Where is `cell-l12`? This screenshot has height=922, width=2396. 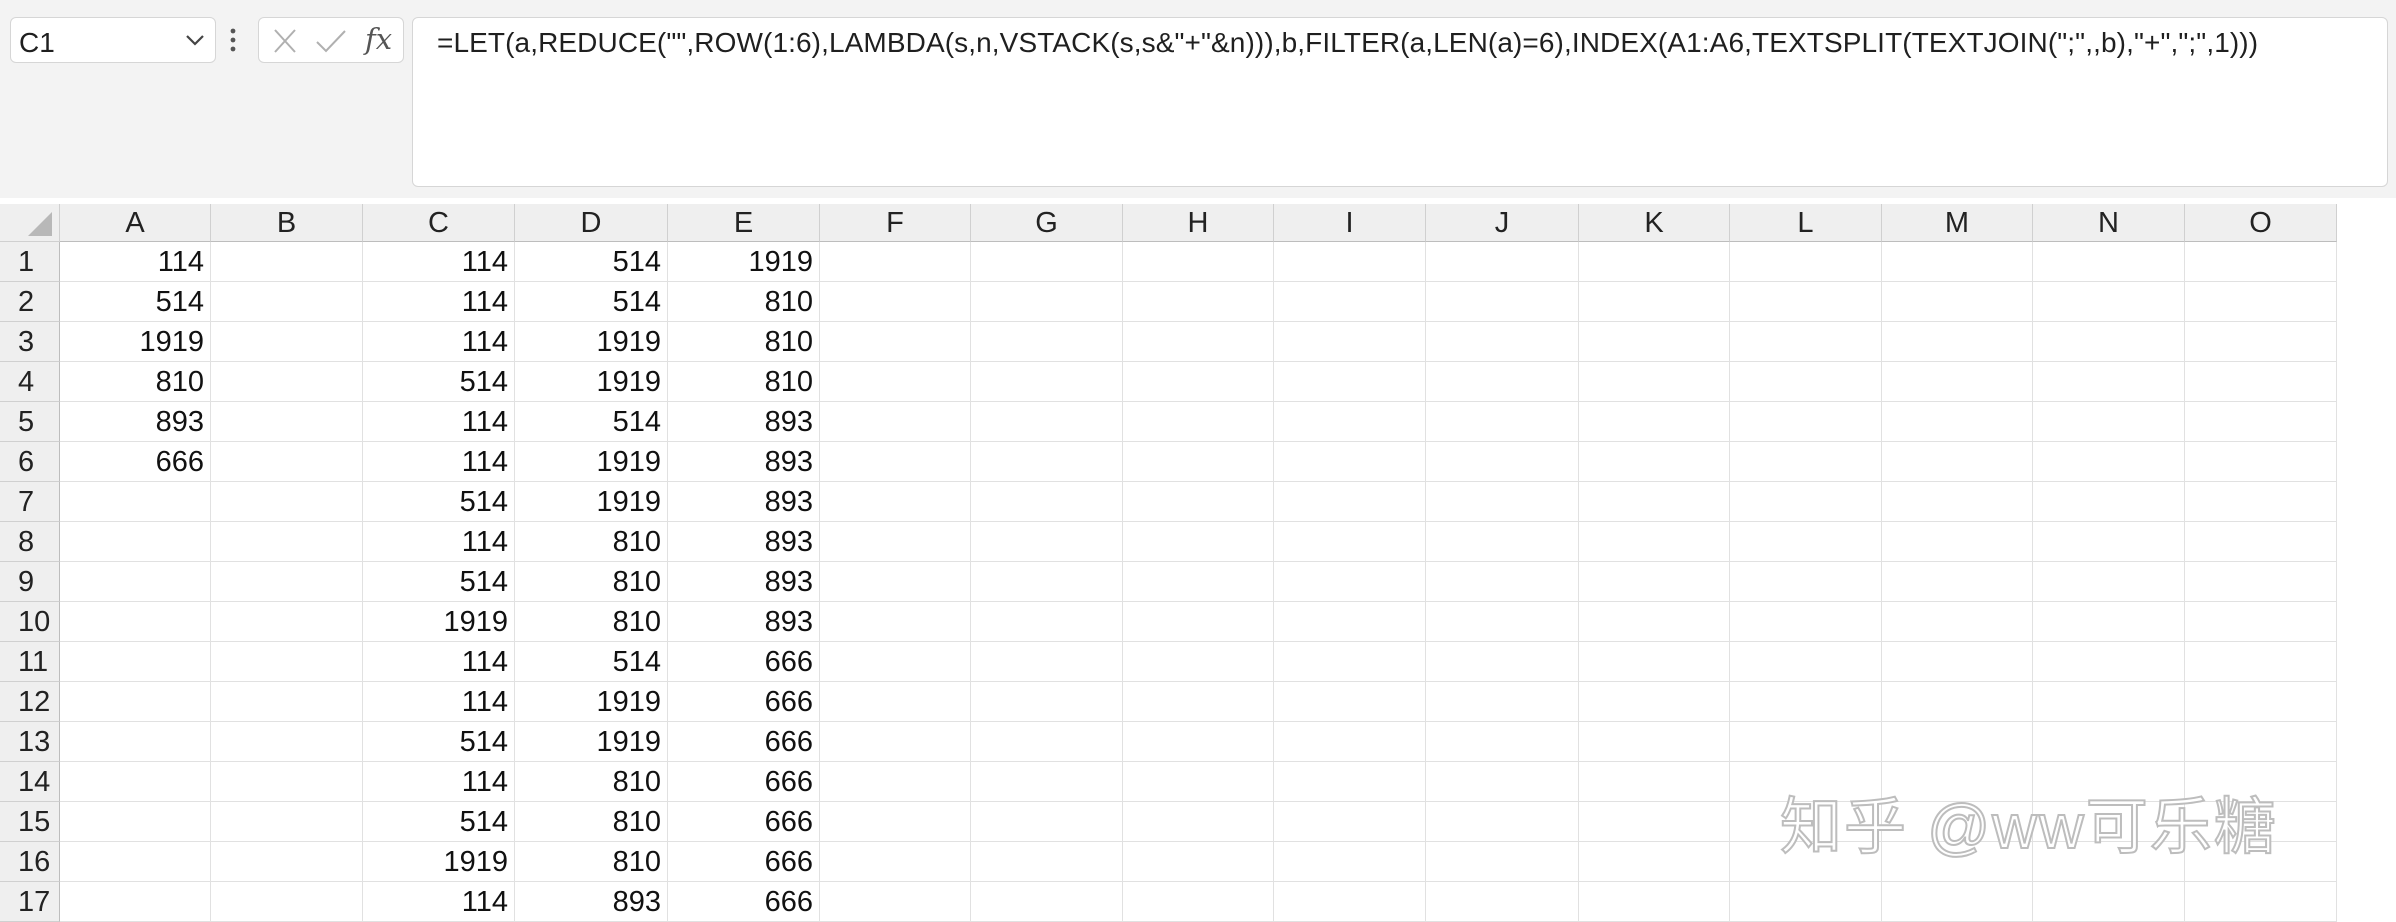
cell-l12 is located at coordinates (1806, 702).